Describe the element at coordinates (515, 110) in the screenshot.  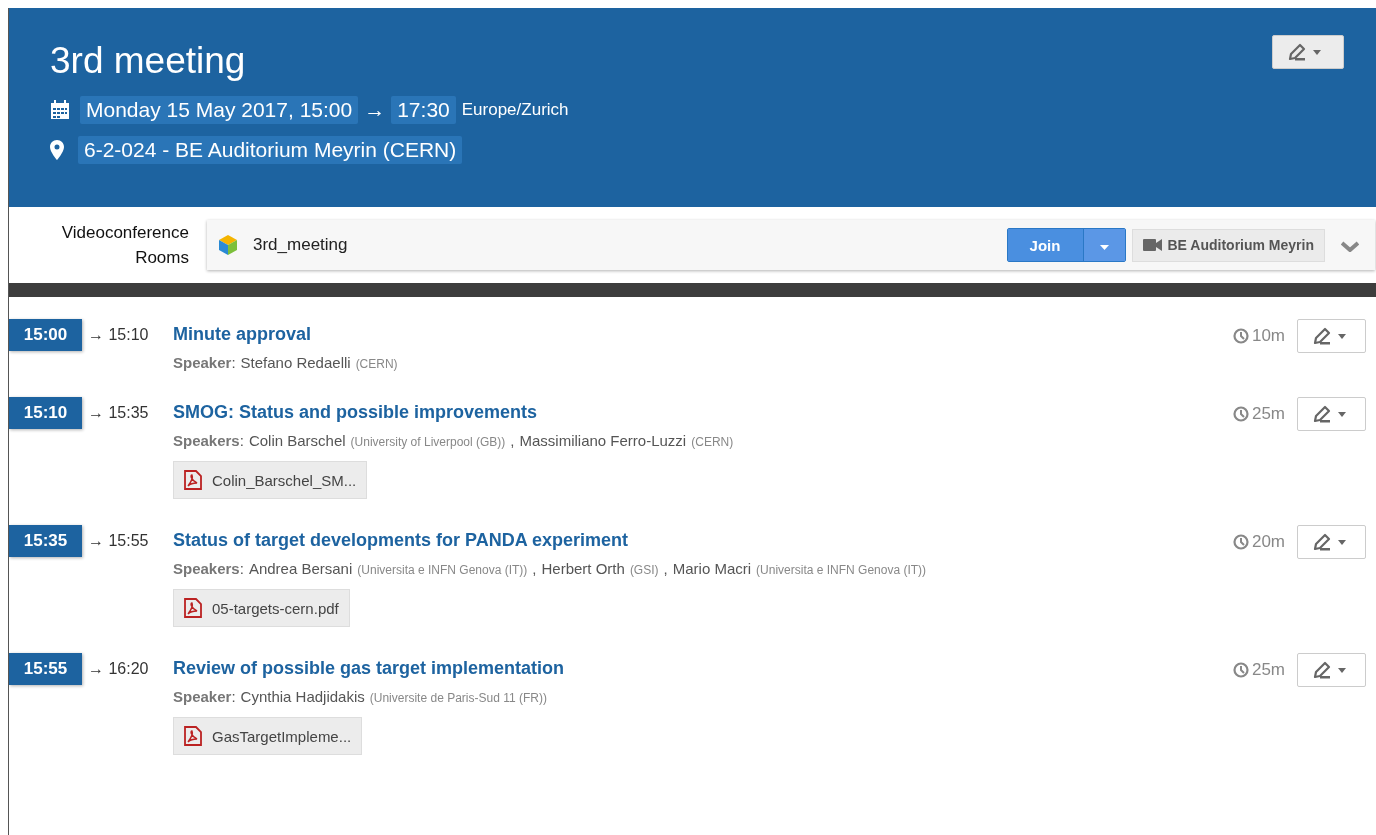
I see `timezone-label: Europe/Zurich` at that location.